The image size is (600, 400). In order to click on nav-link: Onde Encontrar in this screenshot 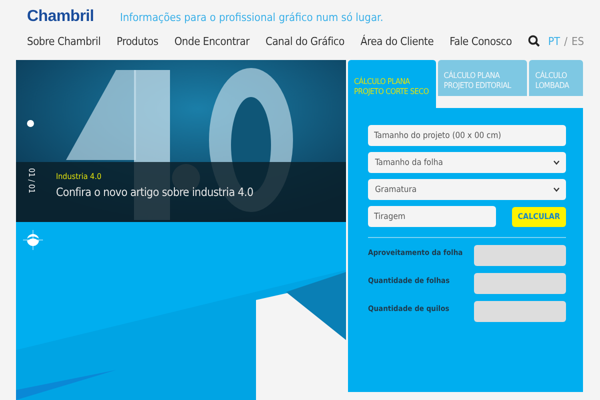, I will do `click(212, 41)`.